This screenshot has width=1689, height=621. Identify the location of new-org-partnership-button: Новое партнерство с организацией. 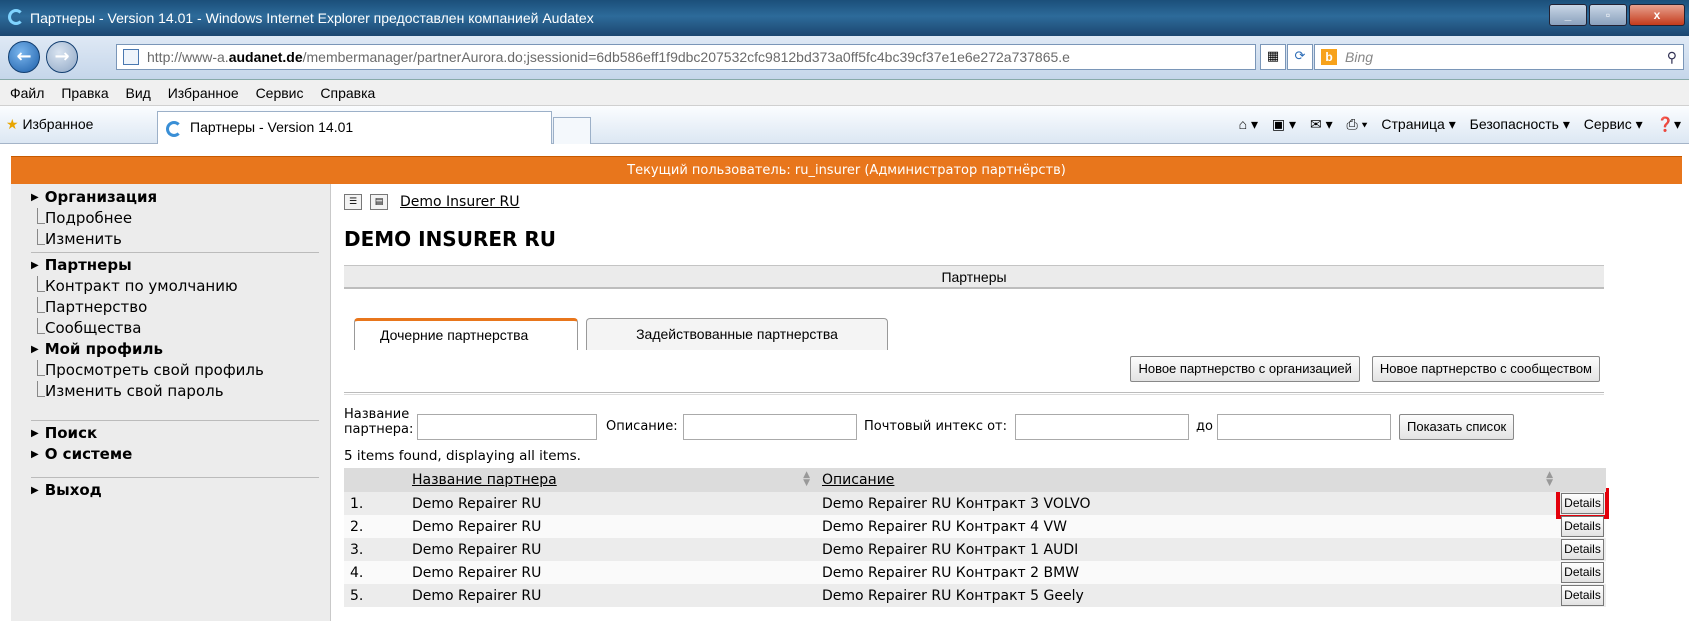
(1245, 369).